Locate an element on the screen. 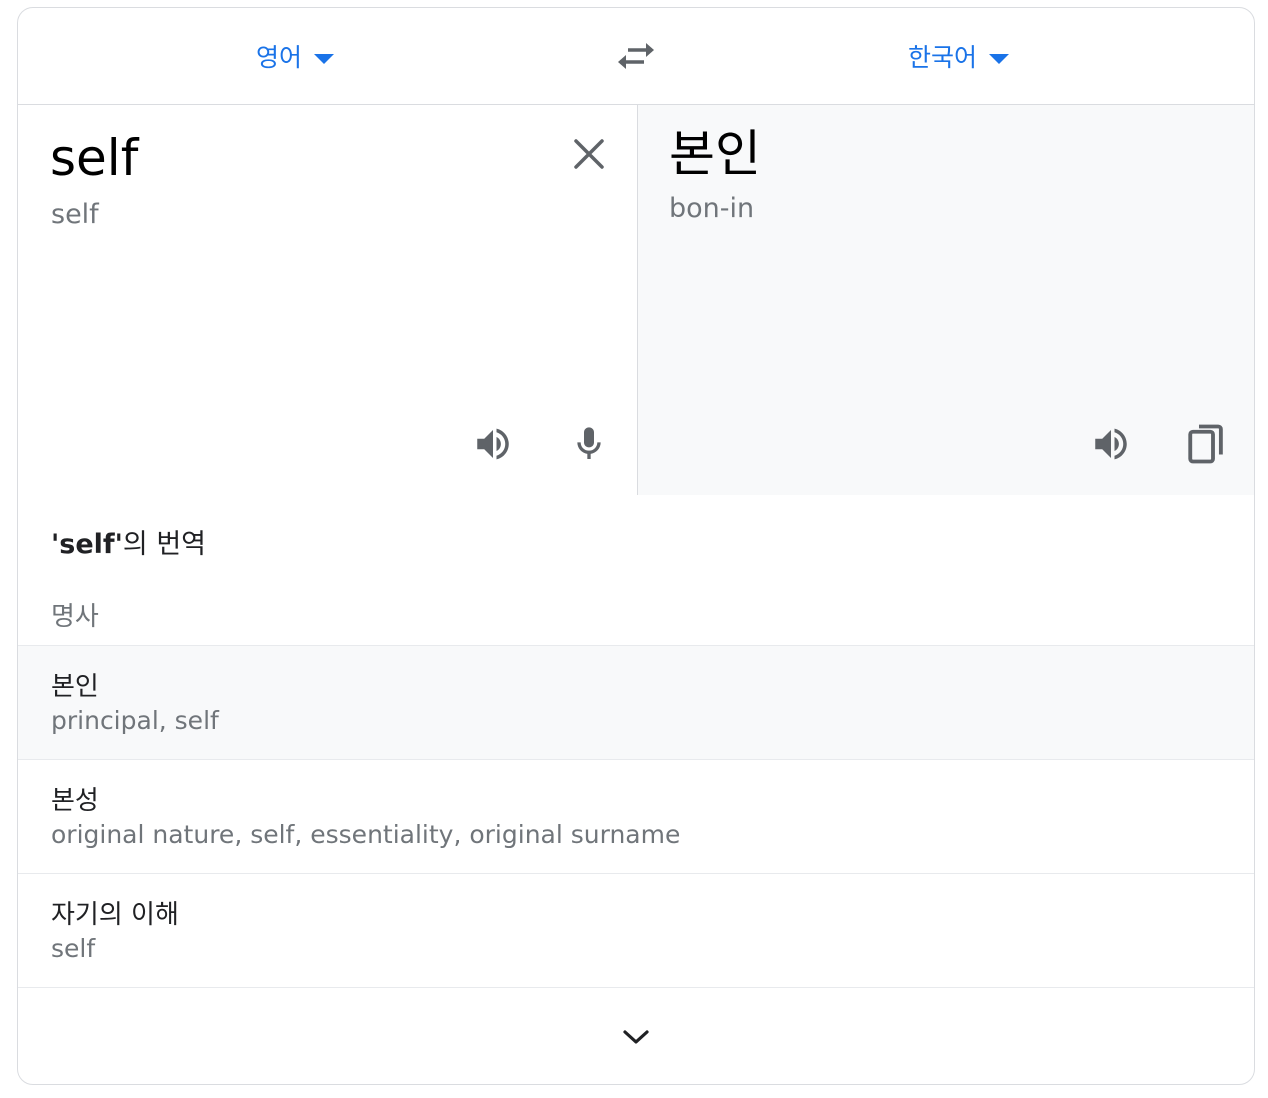 The height and width of the screenshot is (1098, 1268). copy-icon is located at coordinates (1205, 444).